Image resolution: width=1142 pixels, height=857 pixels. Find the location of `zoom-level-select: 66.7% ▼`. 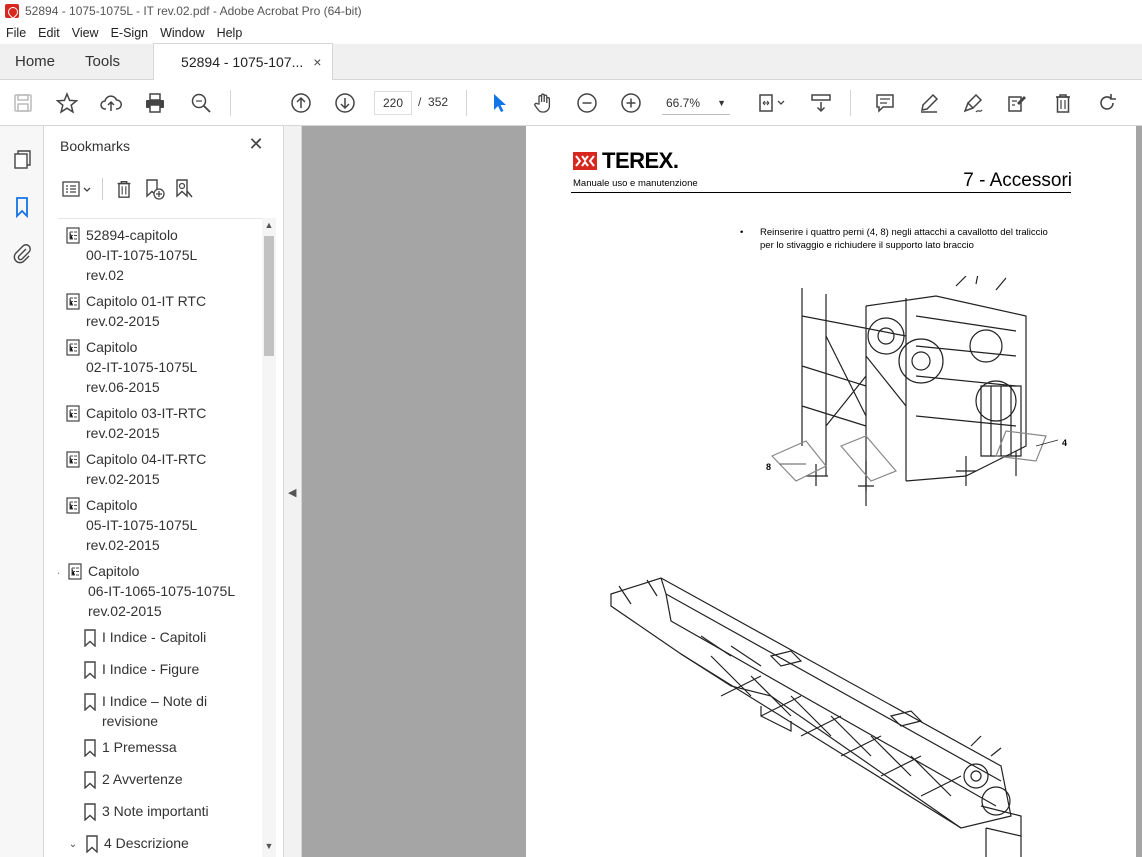

zoom-level-select: 66.7% ▼ is located at coordinates (696, 103).